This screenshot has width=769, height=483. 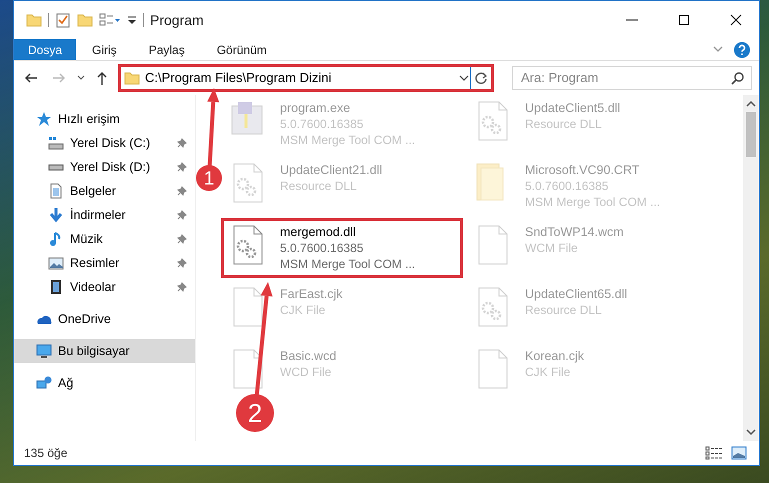 What do you see at coordinates (751, 432) in the screenshot?
I see `scroll-down-icon` at bounding box center [751, 432].